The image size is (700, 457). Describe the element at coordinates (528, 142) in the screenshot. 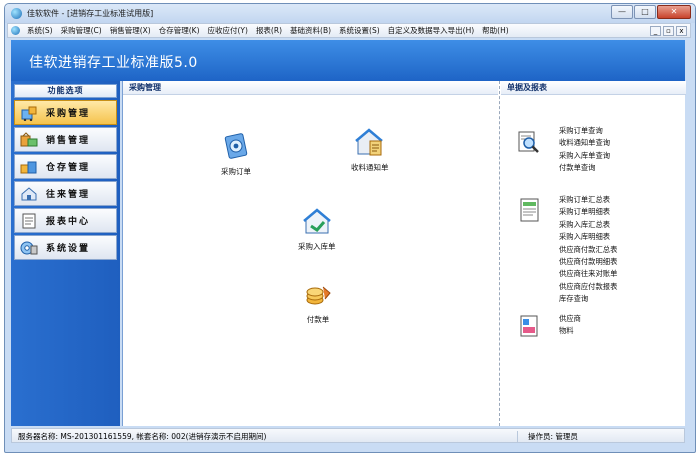

I see `query-icon` at that location.